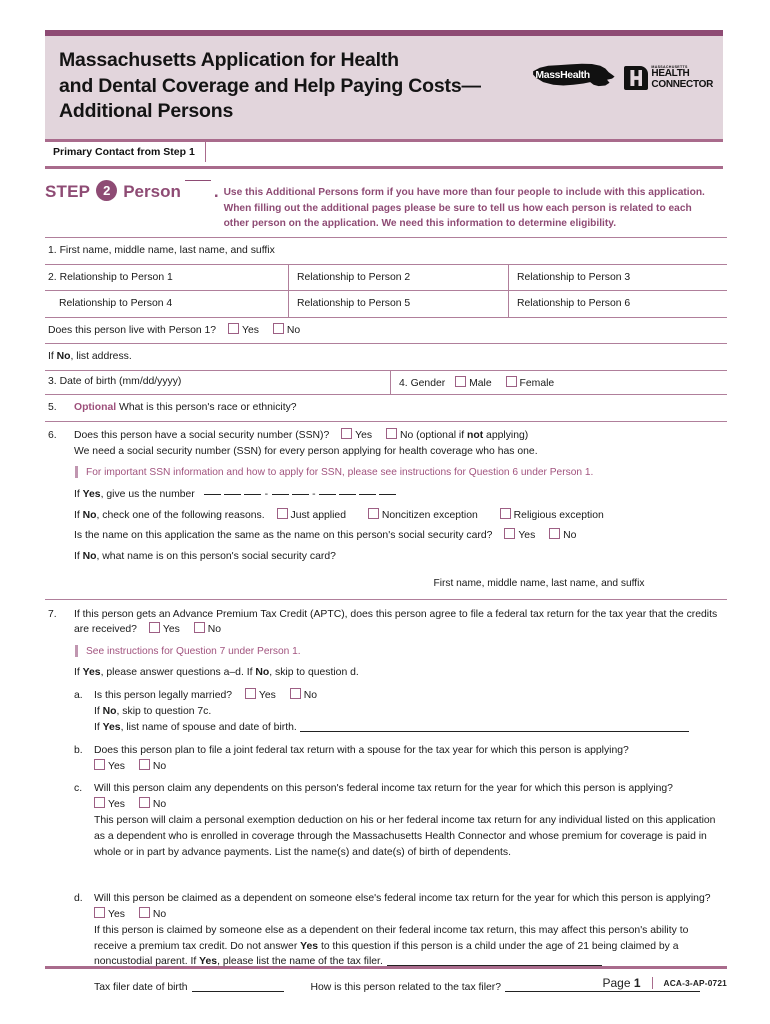  I want to click on gender-male-checkbox, so click(461, 382).